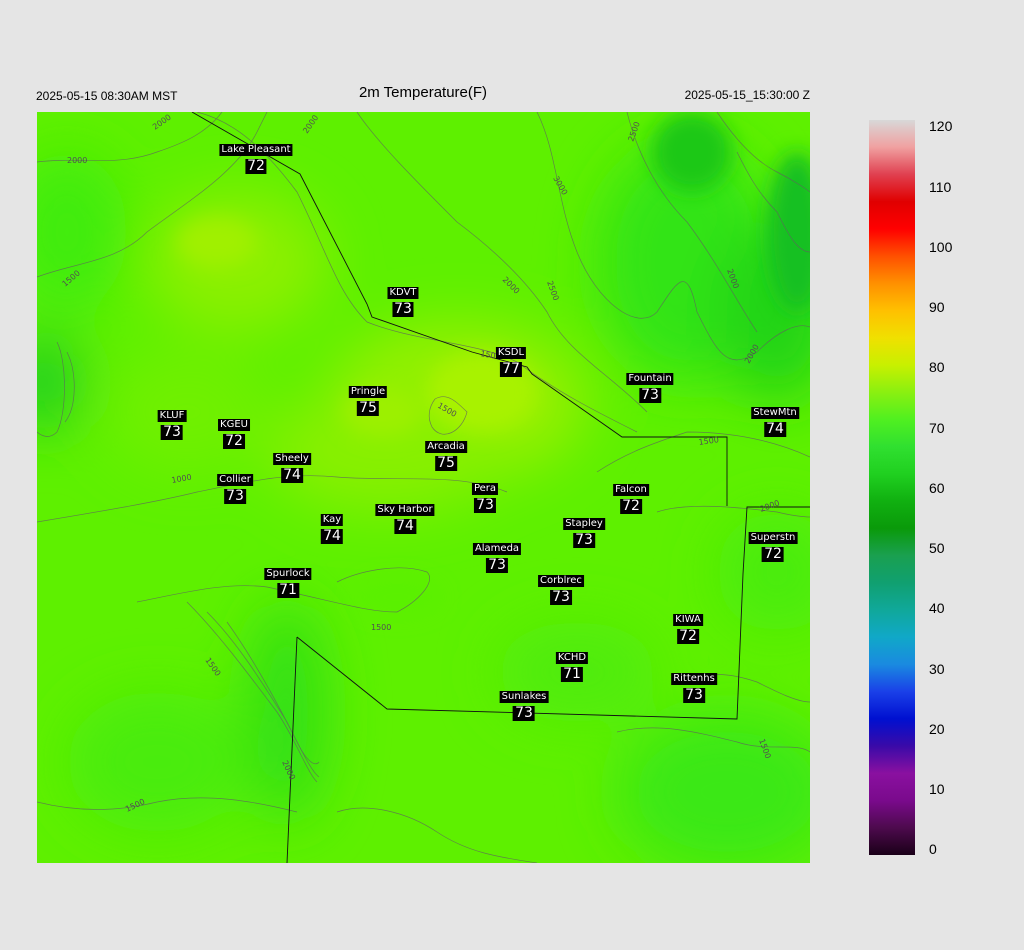 The image size is (1024, 950). What do you see at coordinates (292, 465) in the screenshot?
I see `station-sheely: Sheely 74` at bounding box center [292, 465].